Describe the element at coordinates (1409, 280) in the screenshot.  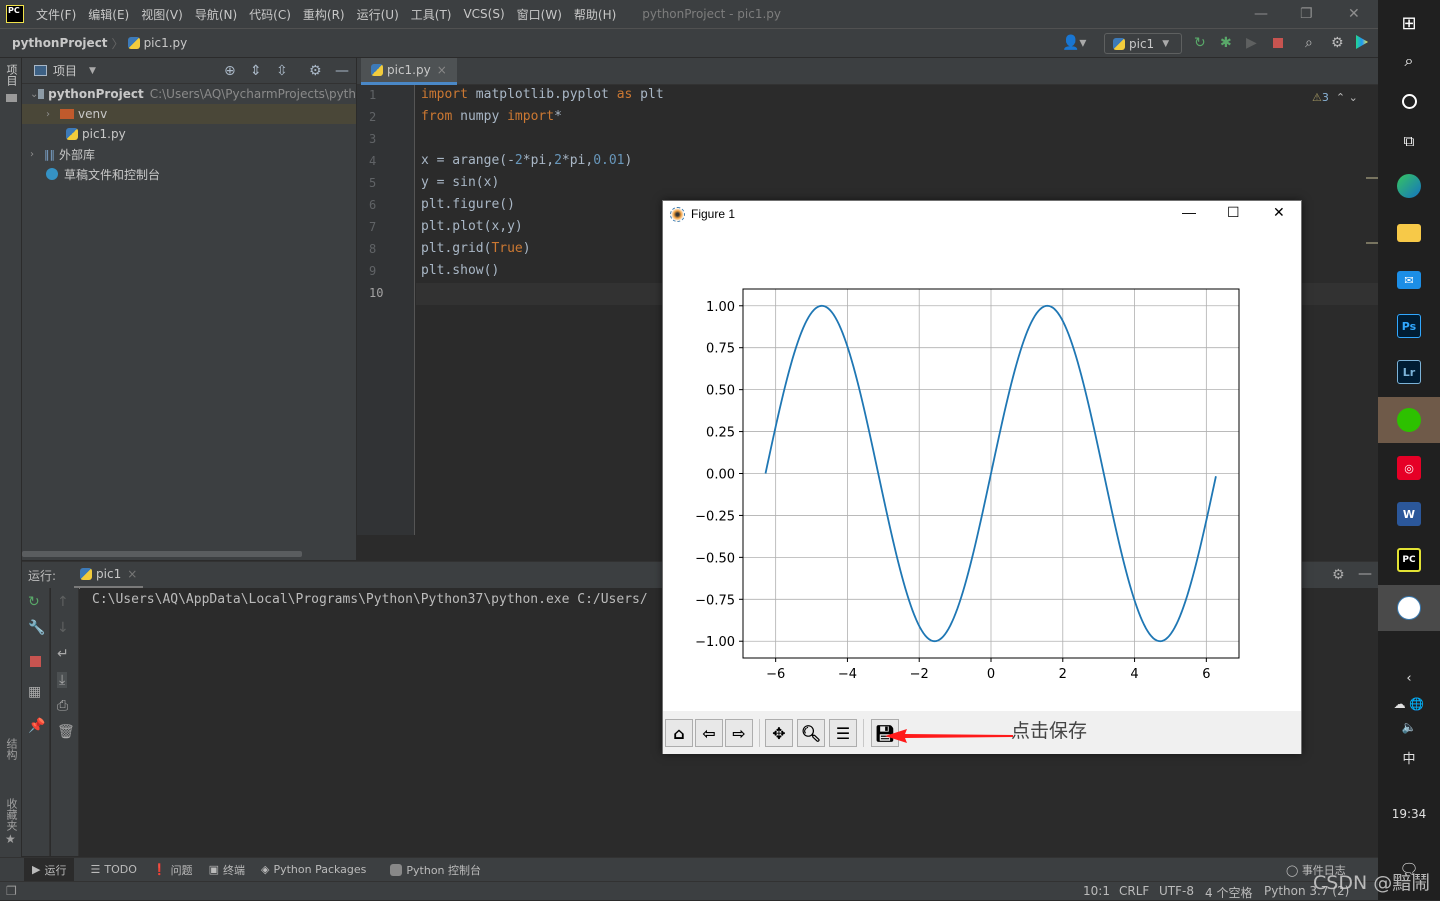
I see `taskbar-mail: ✉` at that location.